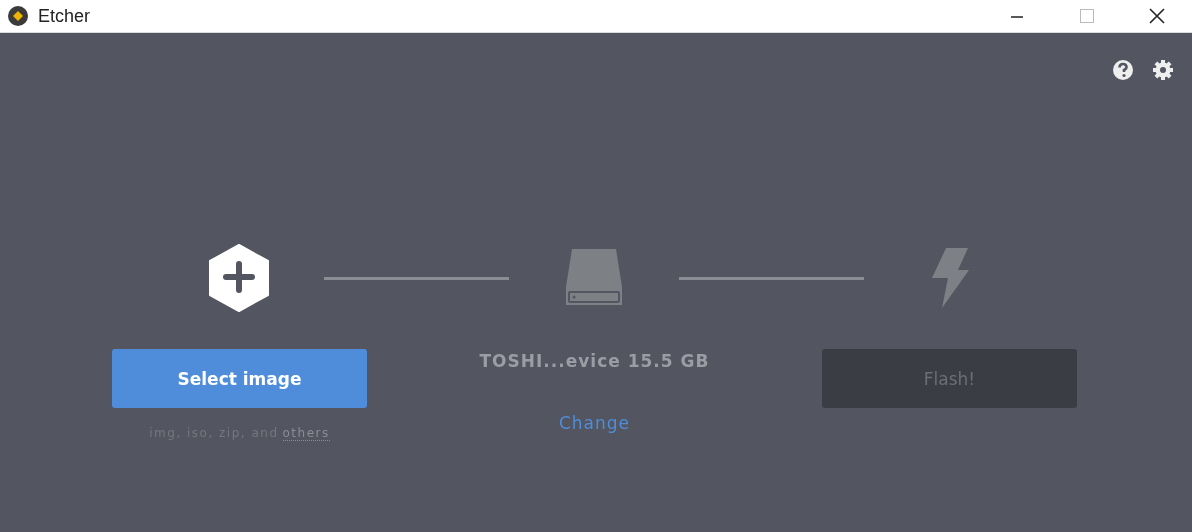  Describe the element at coordinates (594, 423) in the screenshot. I see `change-link: Change` at that location.